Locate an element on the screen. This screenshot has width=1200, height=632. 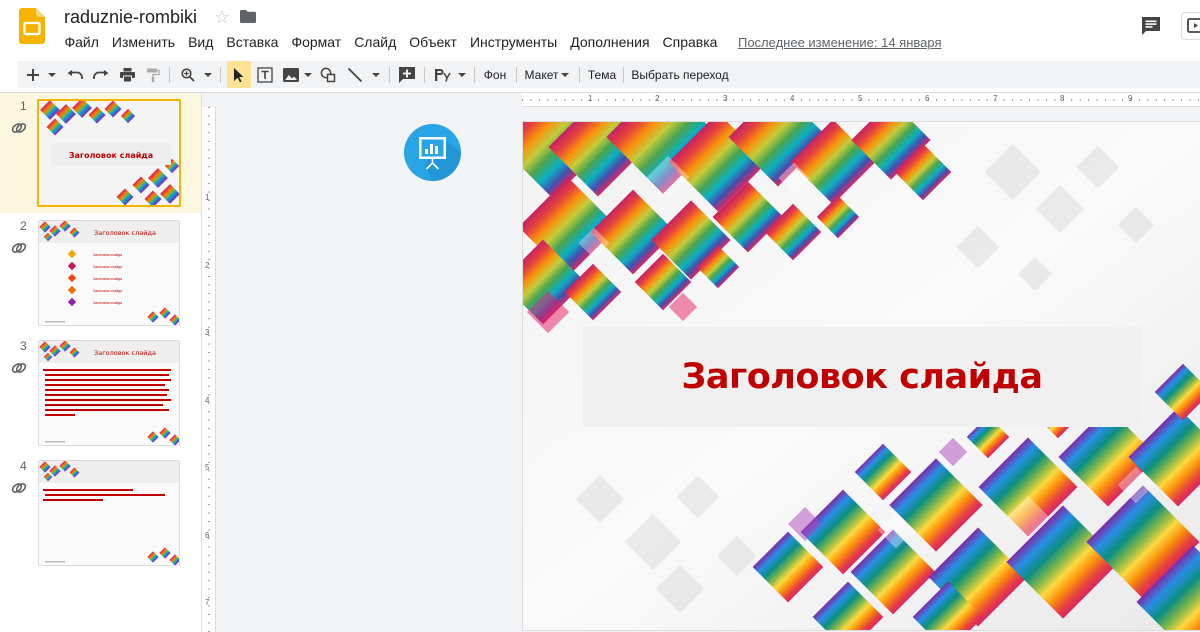
vertical-ruler: 1 2 3 4 5 6 7 is located at coordinates (209, 369).